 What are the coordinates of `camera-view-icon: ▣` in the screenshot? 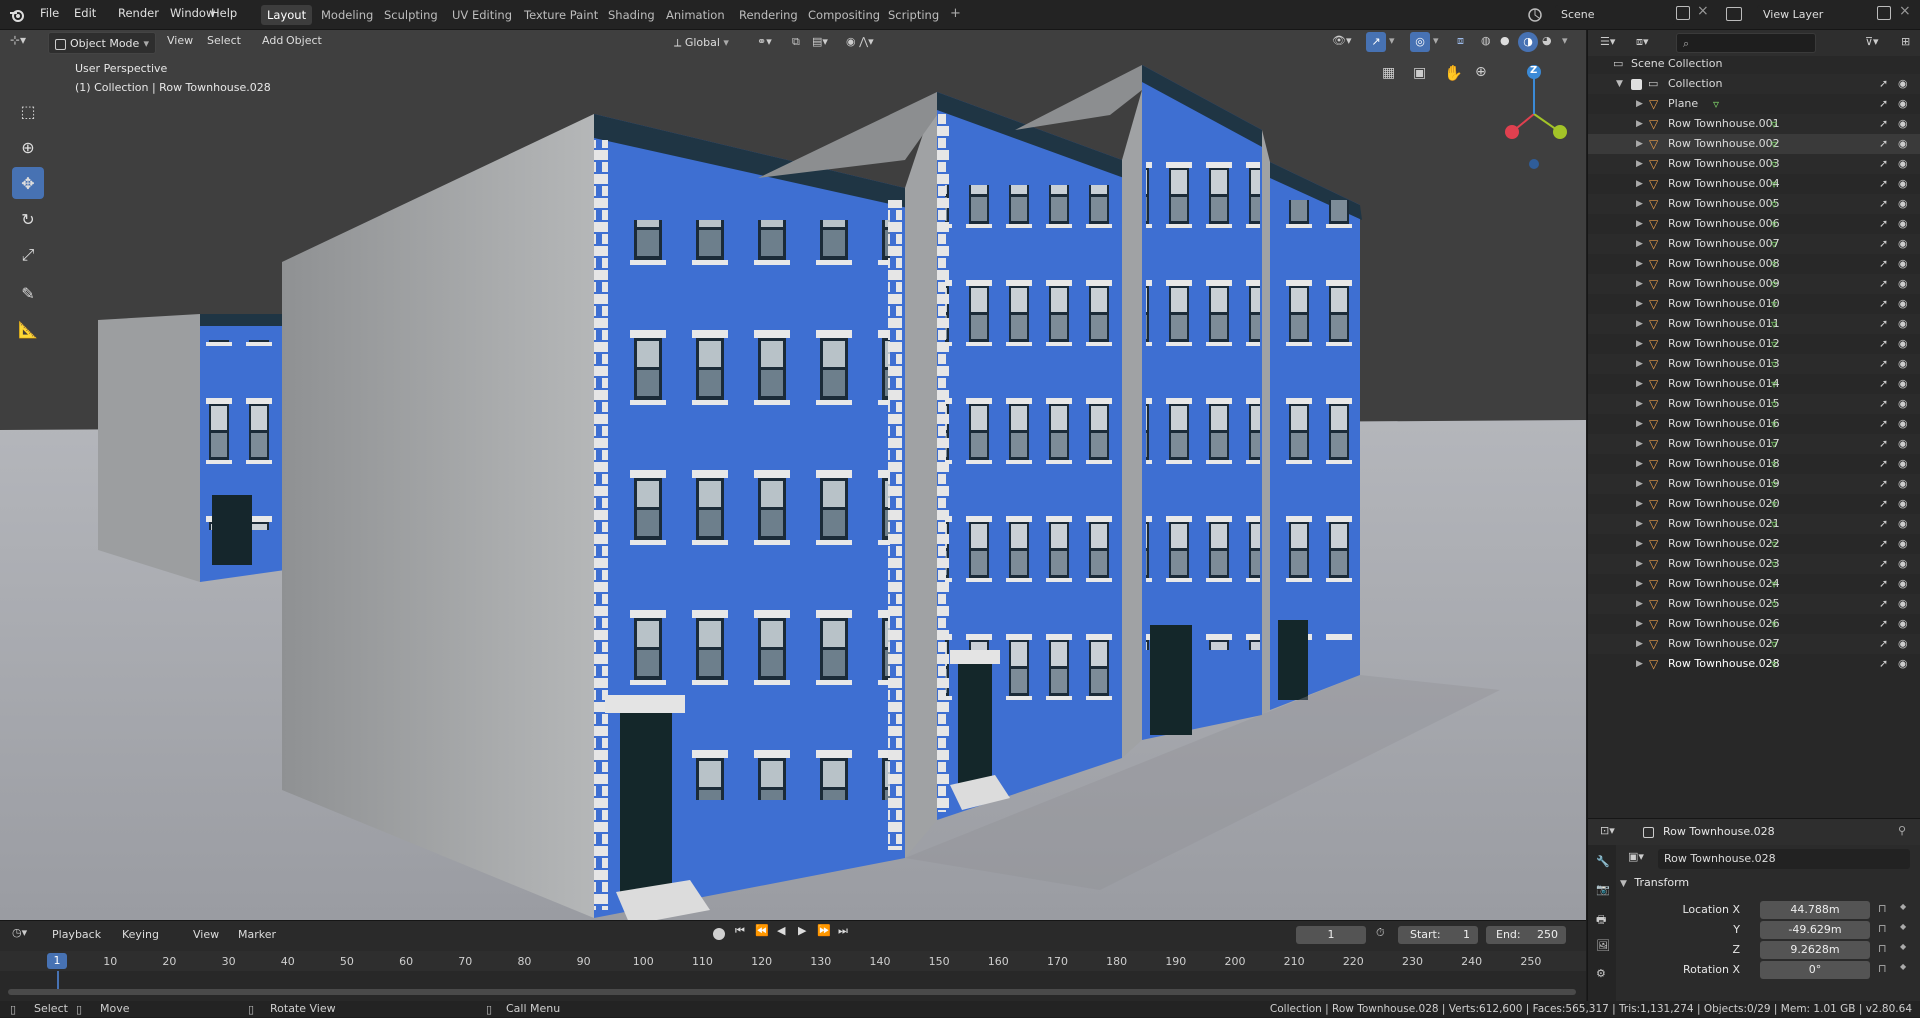 It's located at (1419, 73).